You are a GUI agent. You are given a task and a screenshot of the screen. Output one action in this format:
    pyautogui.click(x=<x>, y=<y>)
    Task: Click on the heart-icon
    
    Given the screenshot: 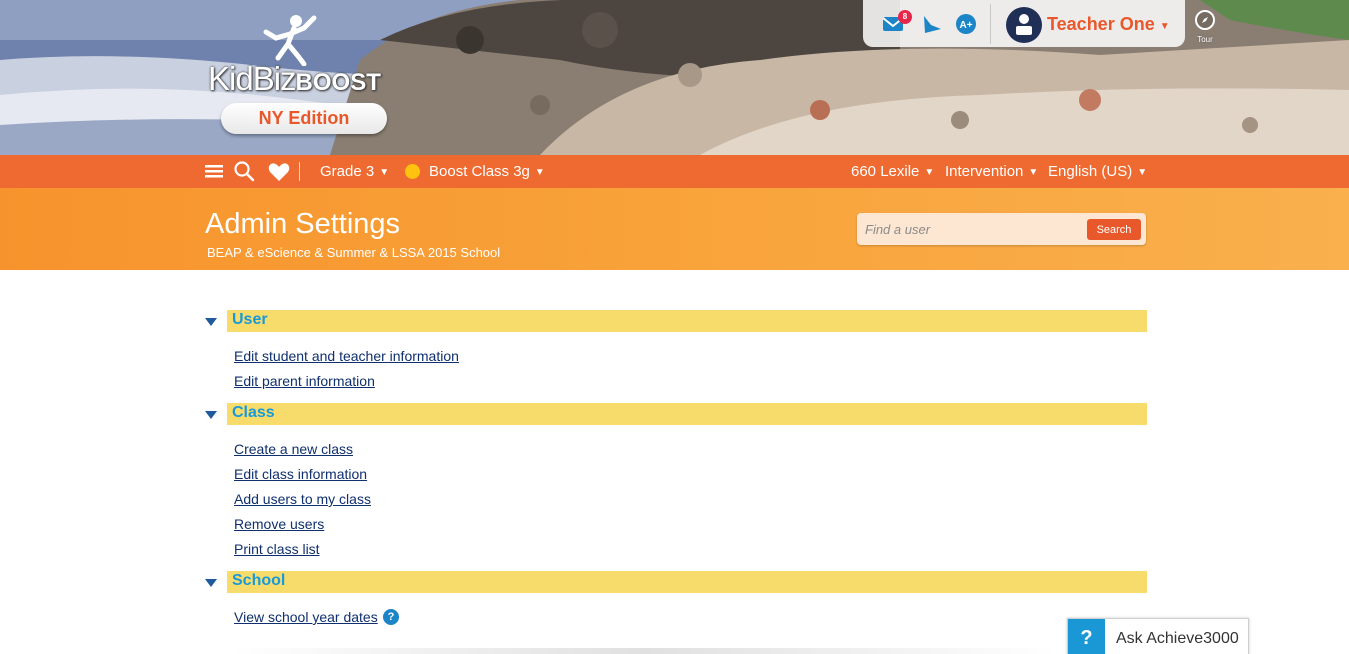 What is the action you would take?
    pyautogui.click(x=279, y=171)
    